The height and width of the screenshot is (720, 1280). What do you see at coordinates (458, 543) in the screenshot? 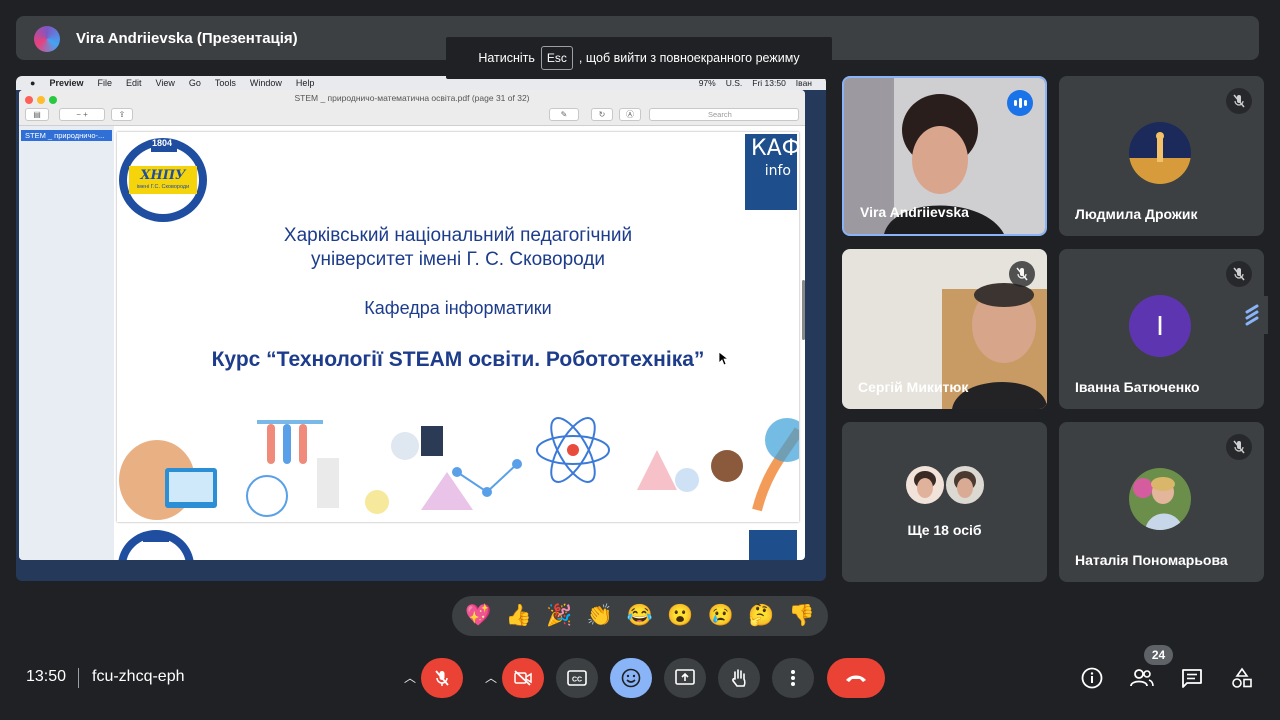
I see `next-slide-page` at bounding box center [458, 543].